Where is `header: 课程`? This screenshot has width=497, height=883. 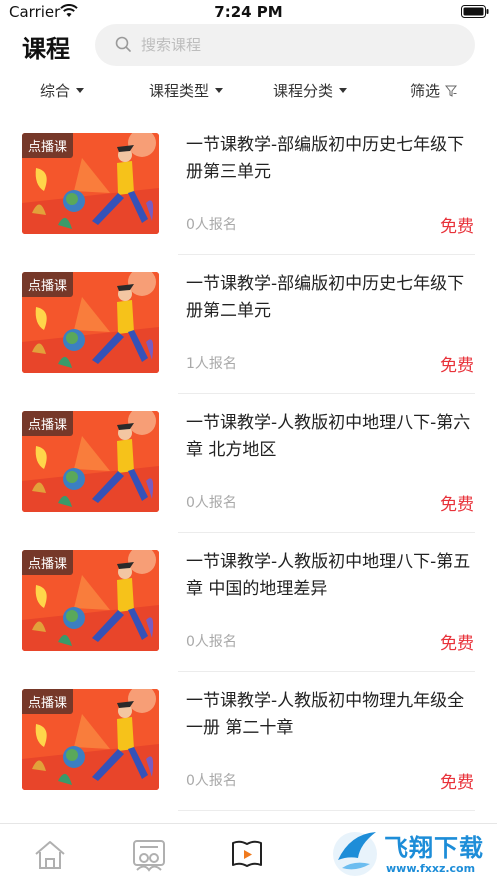
header: 课程 is located at coordinates (248, 46).